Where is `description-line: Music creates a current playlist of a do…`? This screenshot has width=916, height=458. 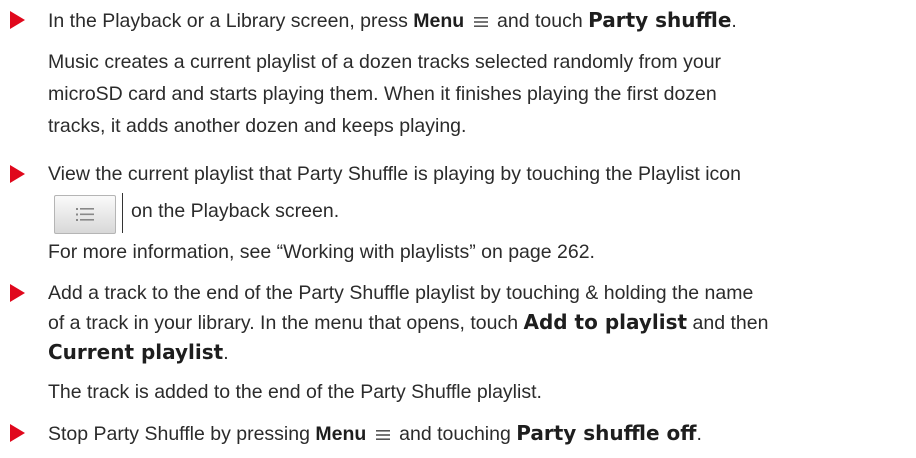
description-line: Music creates a current playlist of a do… is located at coordinates (385, 62).